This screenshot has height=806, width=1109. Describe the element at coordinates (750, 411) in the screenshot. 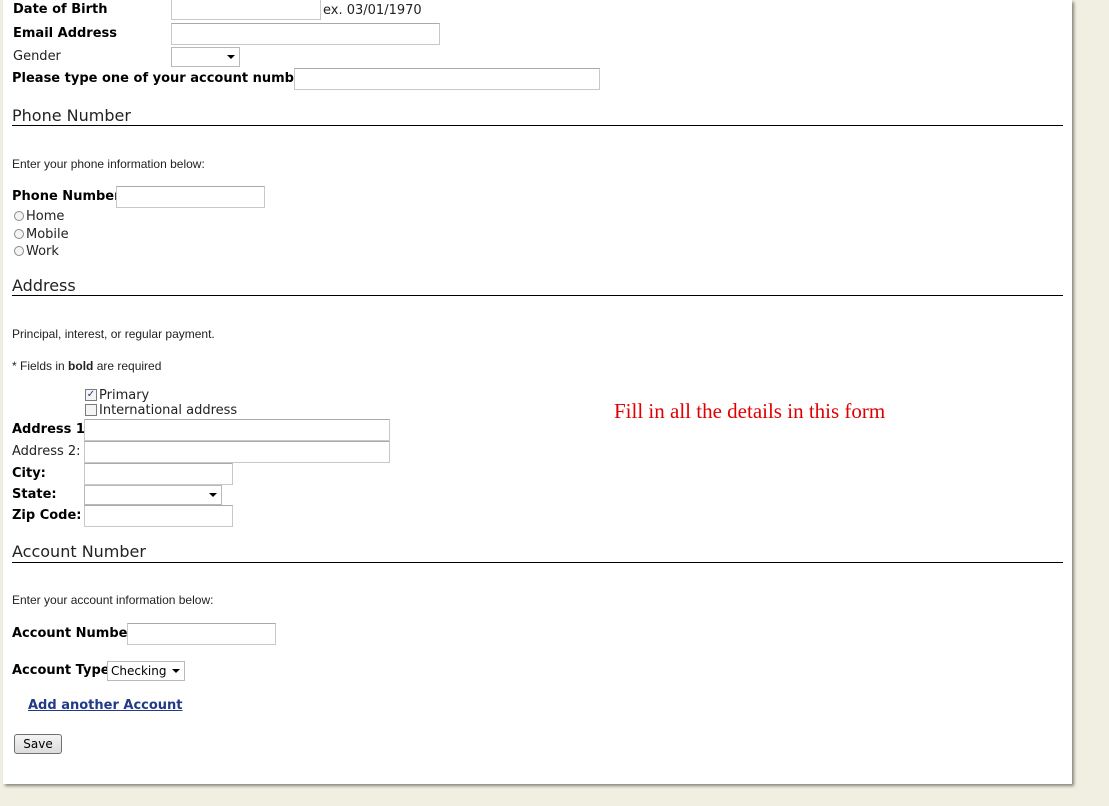

I see `instruction-annotation: Fill in all the details in this form` at that location.